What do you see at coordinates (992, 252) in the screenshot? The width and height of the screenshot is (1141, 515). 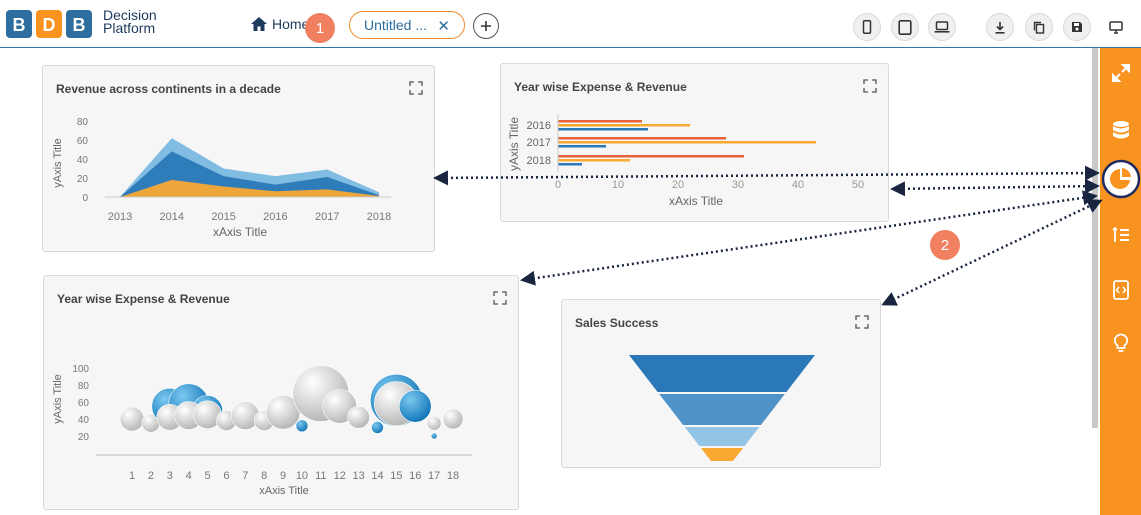 I see `arrow-to-funnel-chart` at bounding box center [992, 252].